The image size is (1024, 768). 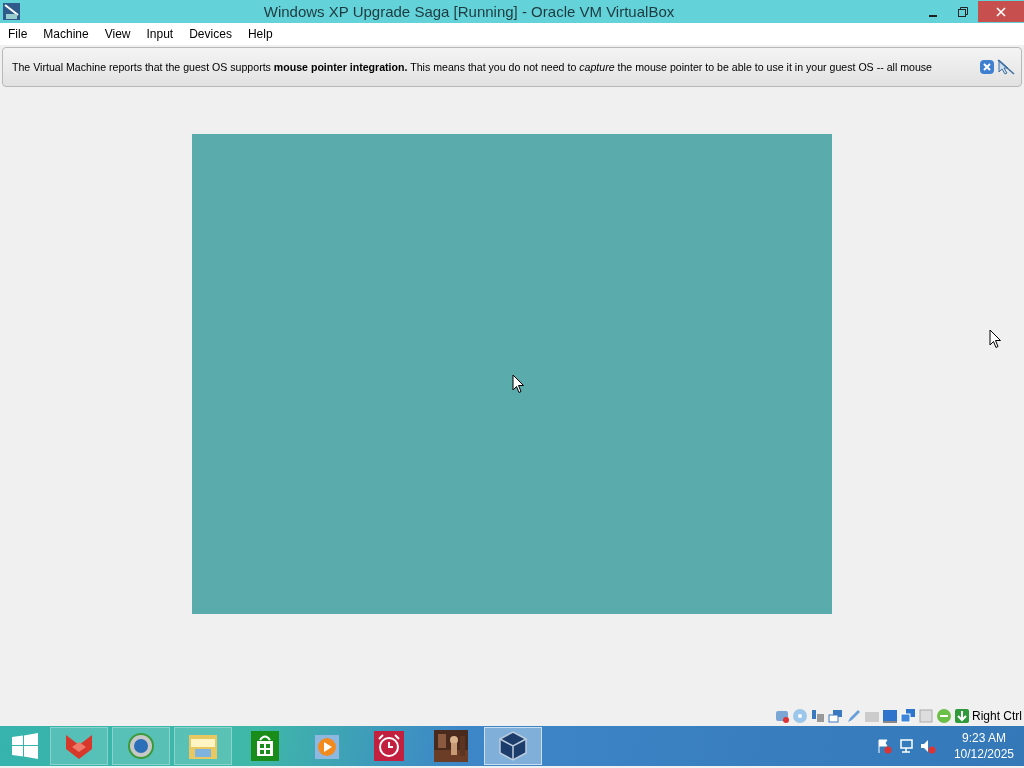 What do you see at coordinates (160, 34) in the screenshot?
I see `menu-item: Input` at bounding box center [160, 34].